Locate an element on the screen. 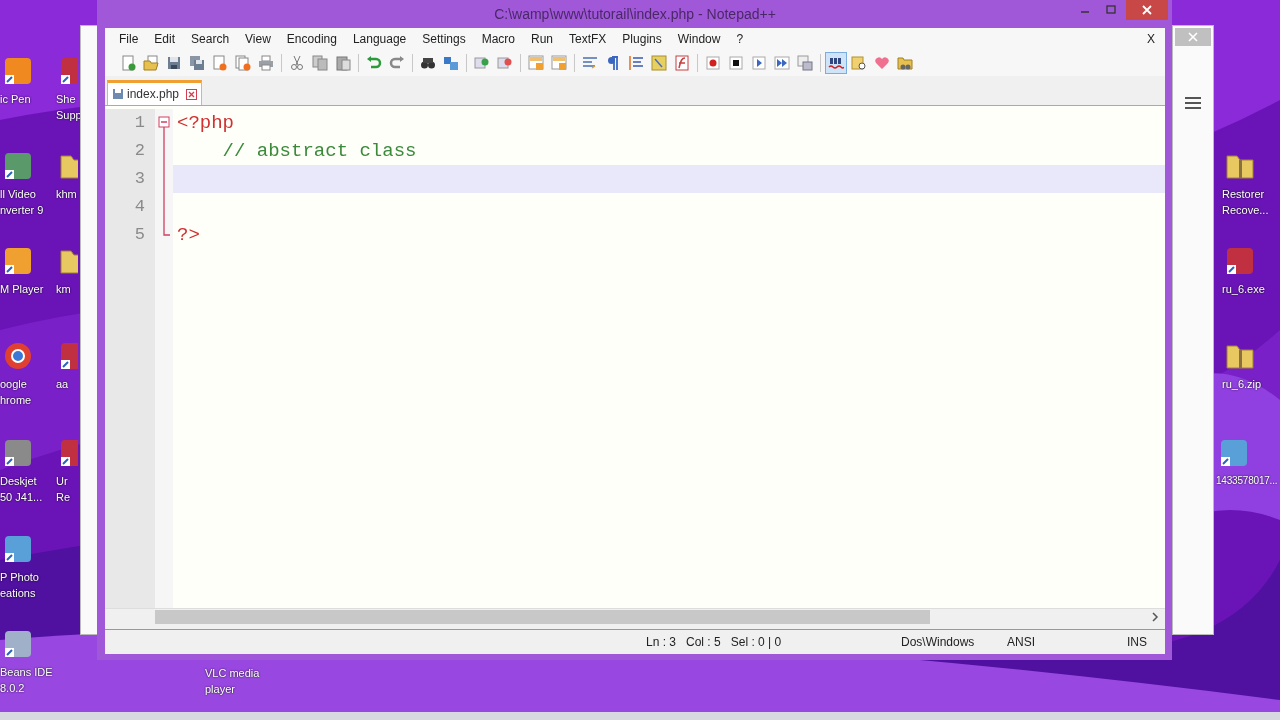  pen-icon is located at coordinates (18, 71).